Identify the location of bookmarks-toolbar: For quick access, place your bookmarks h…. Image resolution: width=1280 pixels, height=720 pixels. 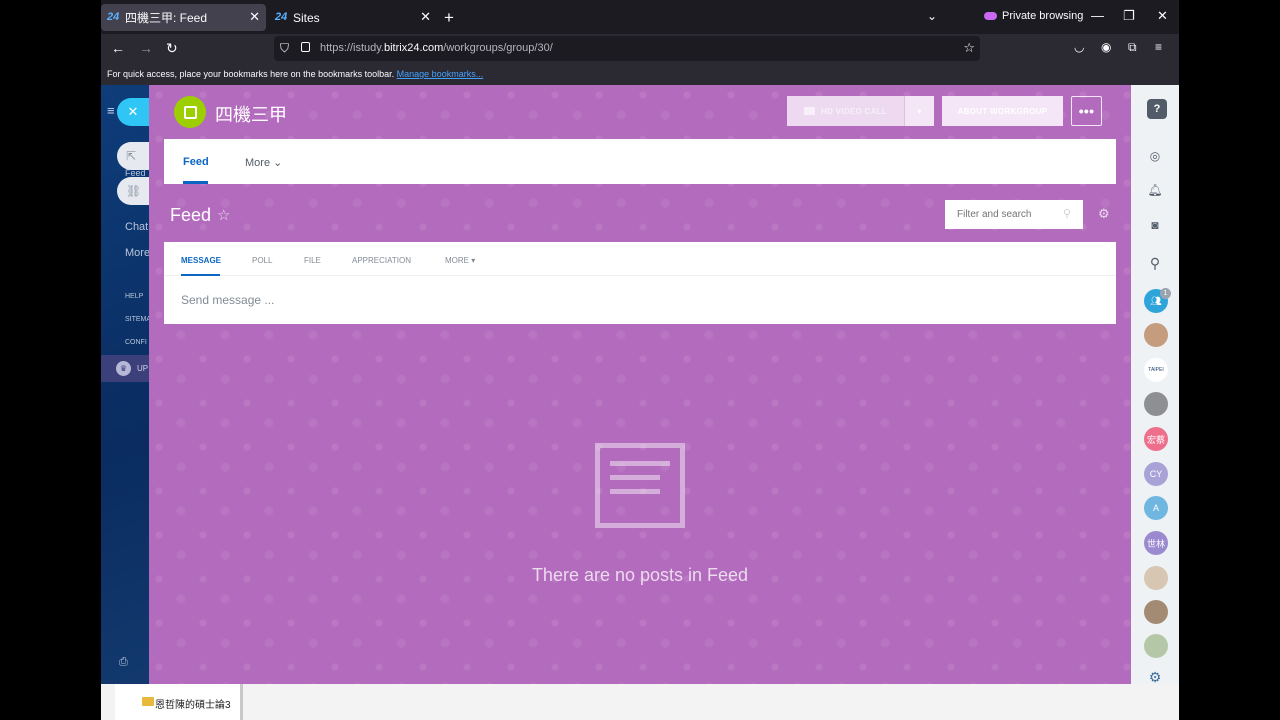
(640, 74).